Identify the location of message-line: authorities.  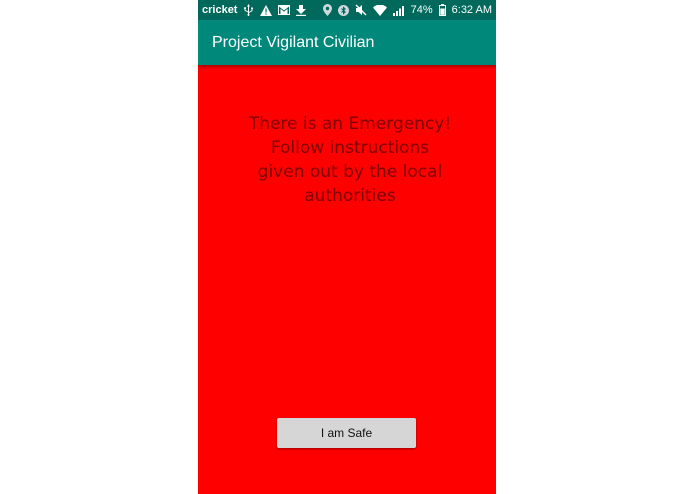
(350, 196).